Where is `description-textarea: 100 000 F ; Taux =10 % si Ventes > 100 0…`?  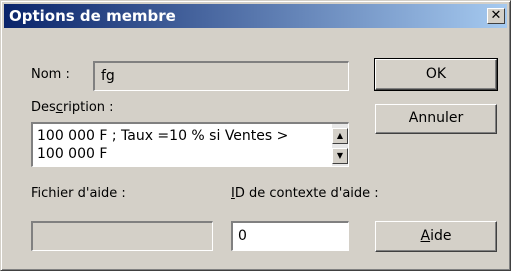 description-textarea: 100 000 F ; Taux =10 % si Ventes > 100 0… is located at coordinates (190, 144).